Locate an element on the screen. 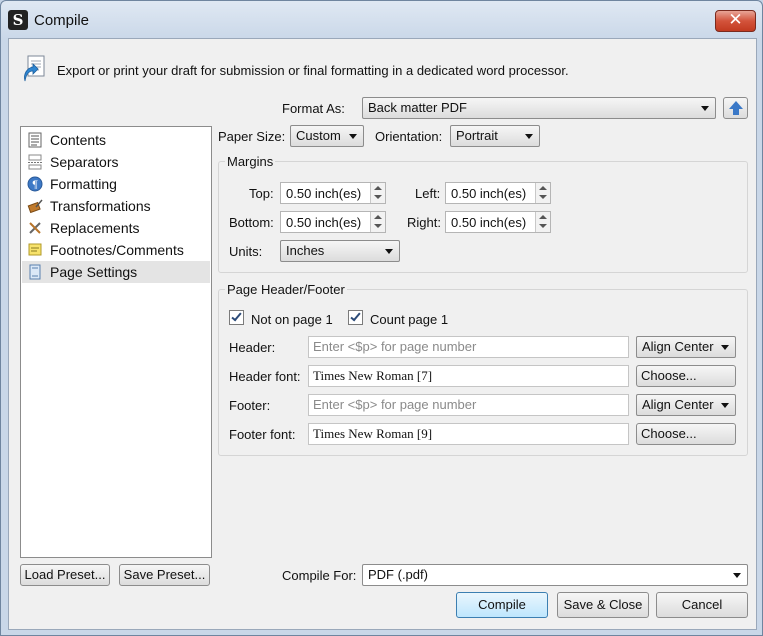 The image size is (763, 636). top-margin-label: Top: is located at coordinates (261, 193).